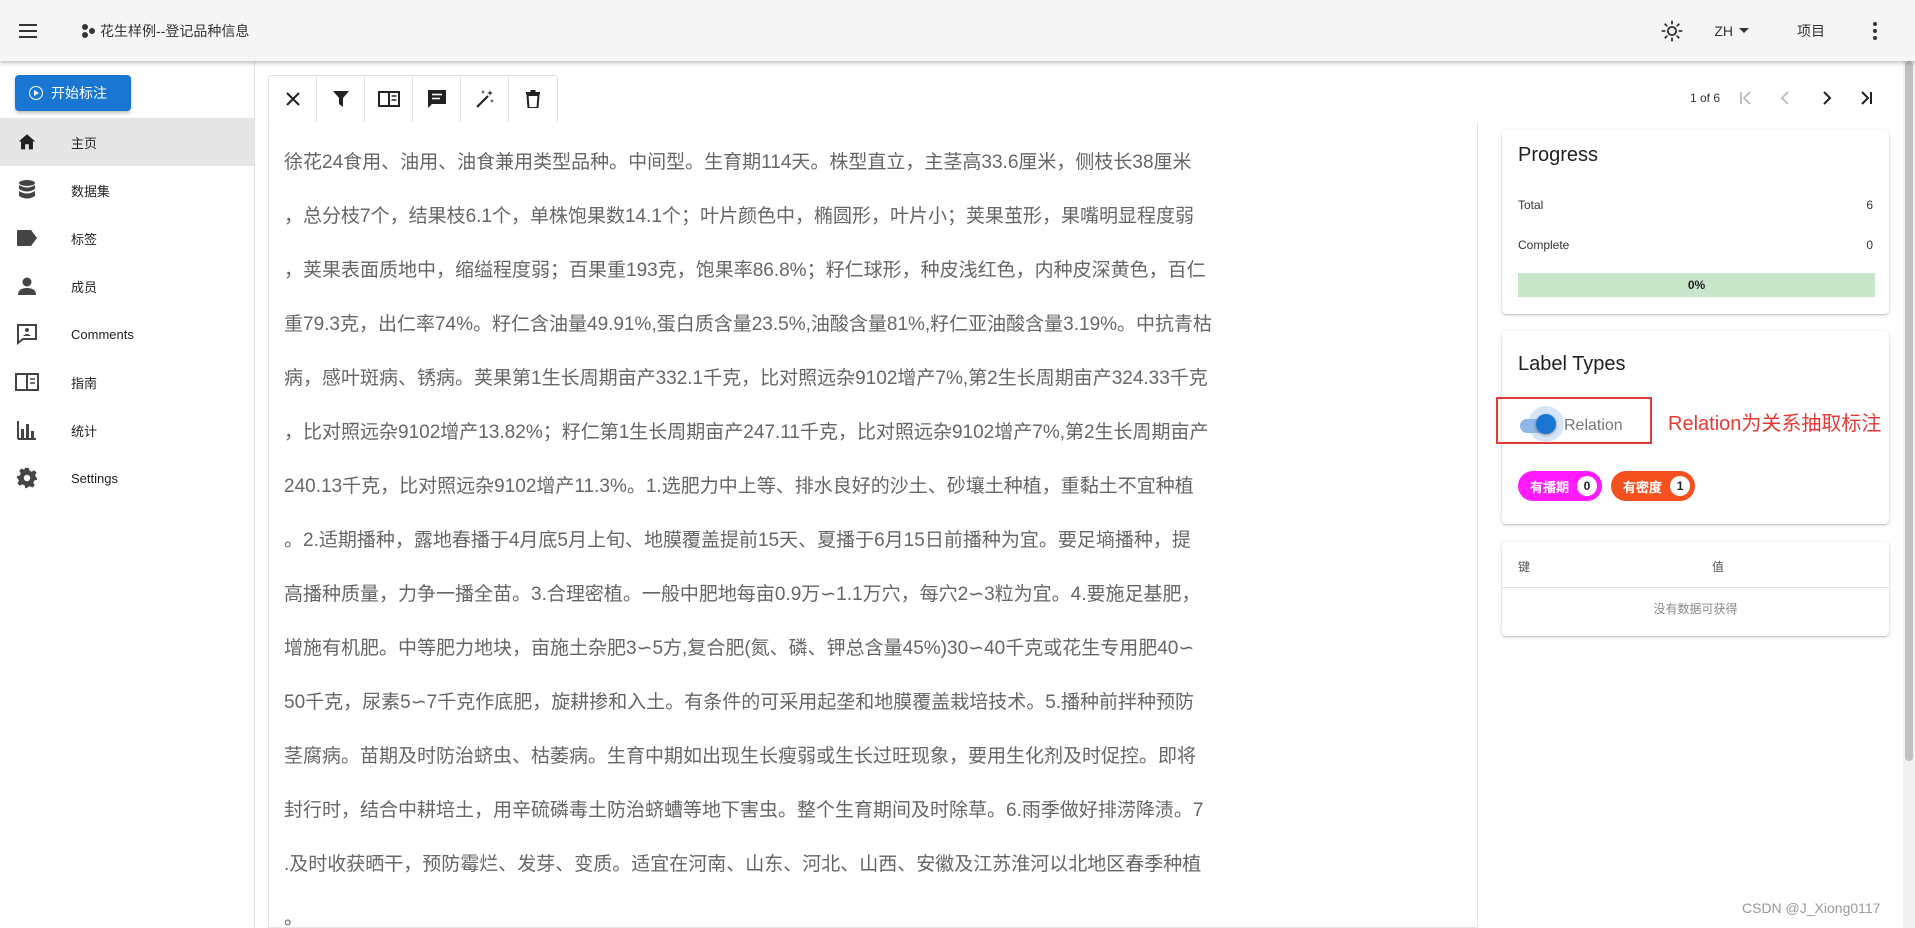 The width and height of the screenshot is (1915, 928). I want to click on sidebar-item-label: 标签, so click(84, 239).